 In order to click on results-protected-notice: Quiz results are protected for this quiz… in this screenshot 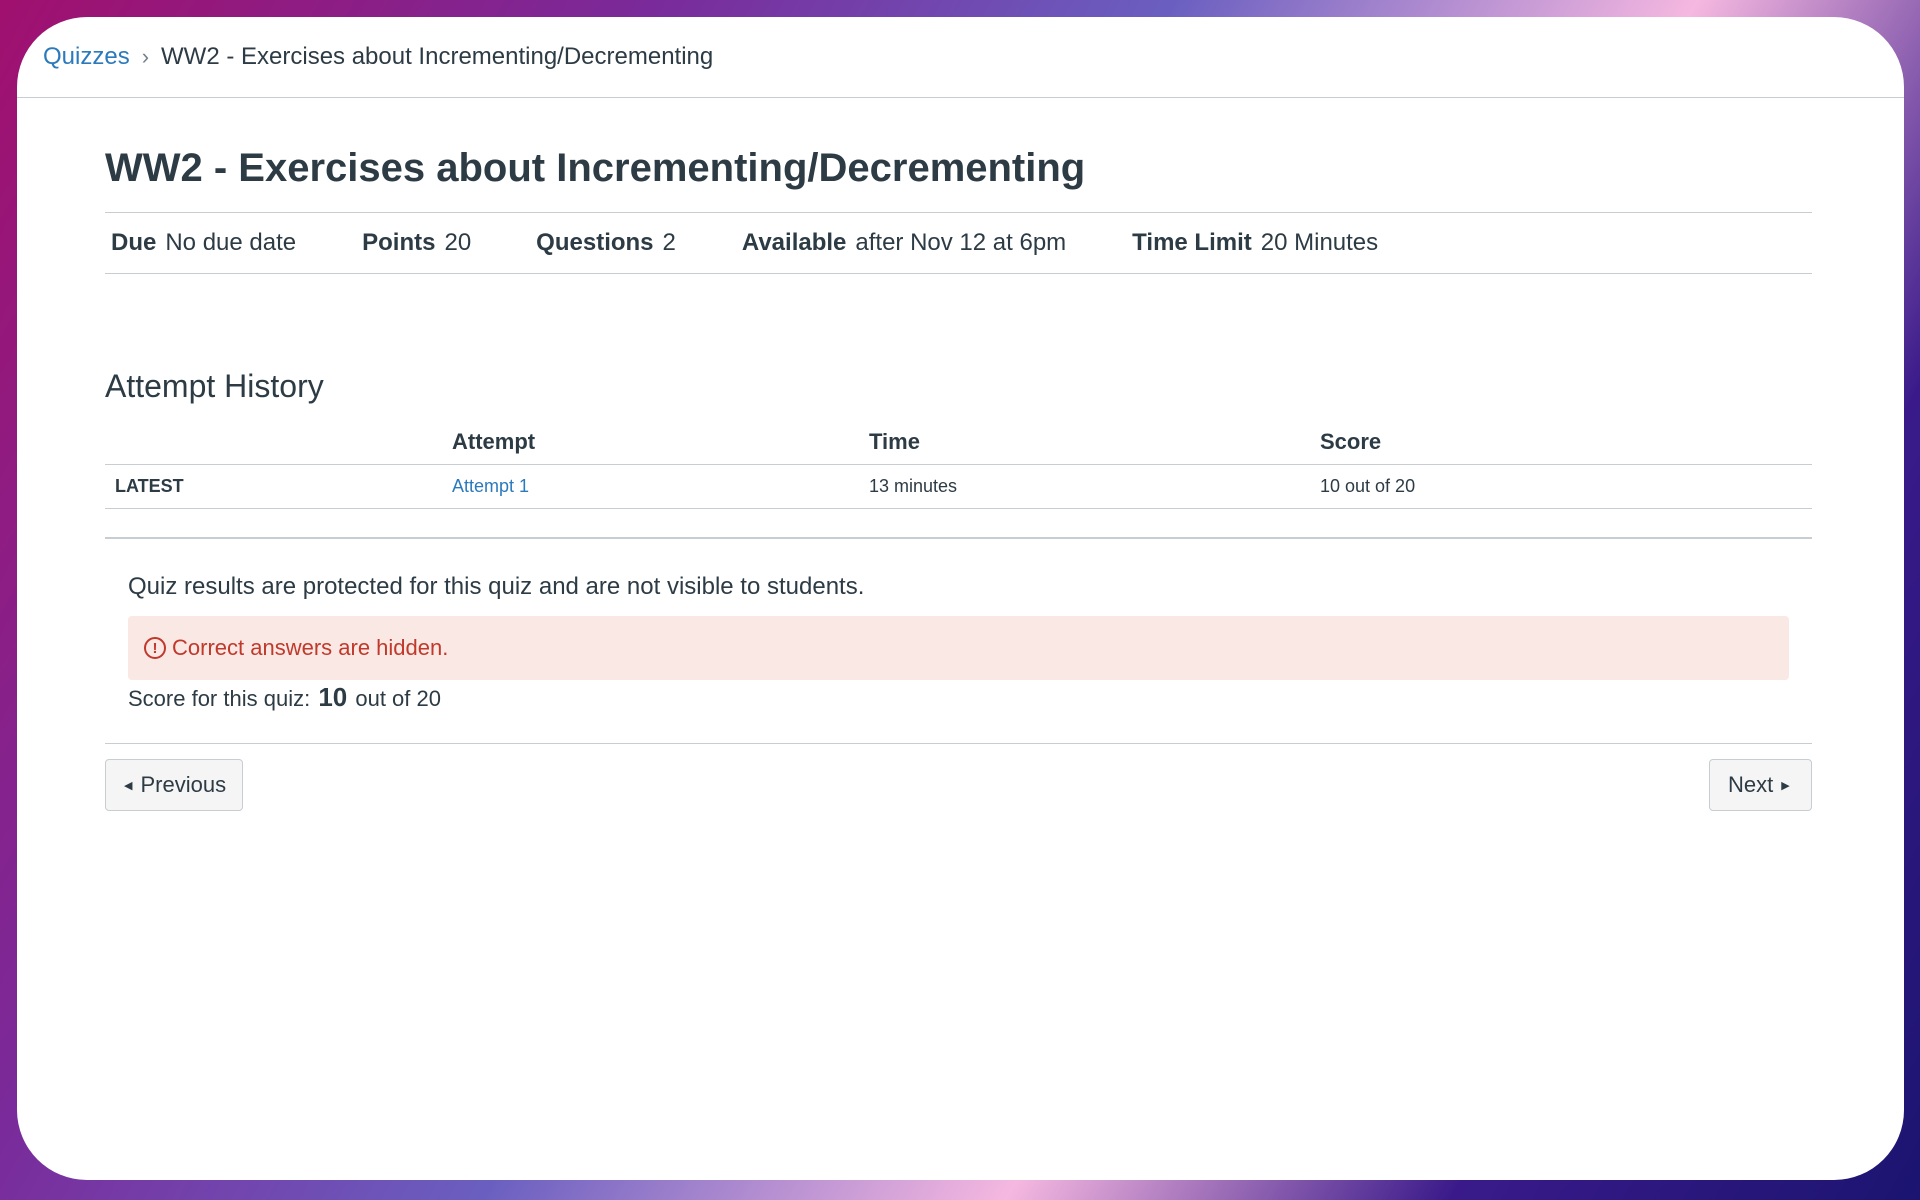, I will do `click(496, 586)`.